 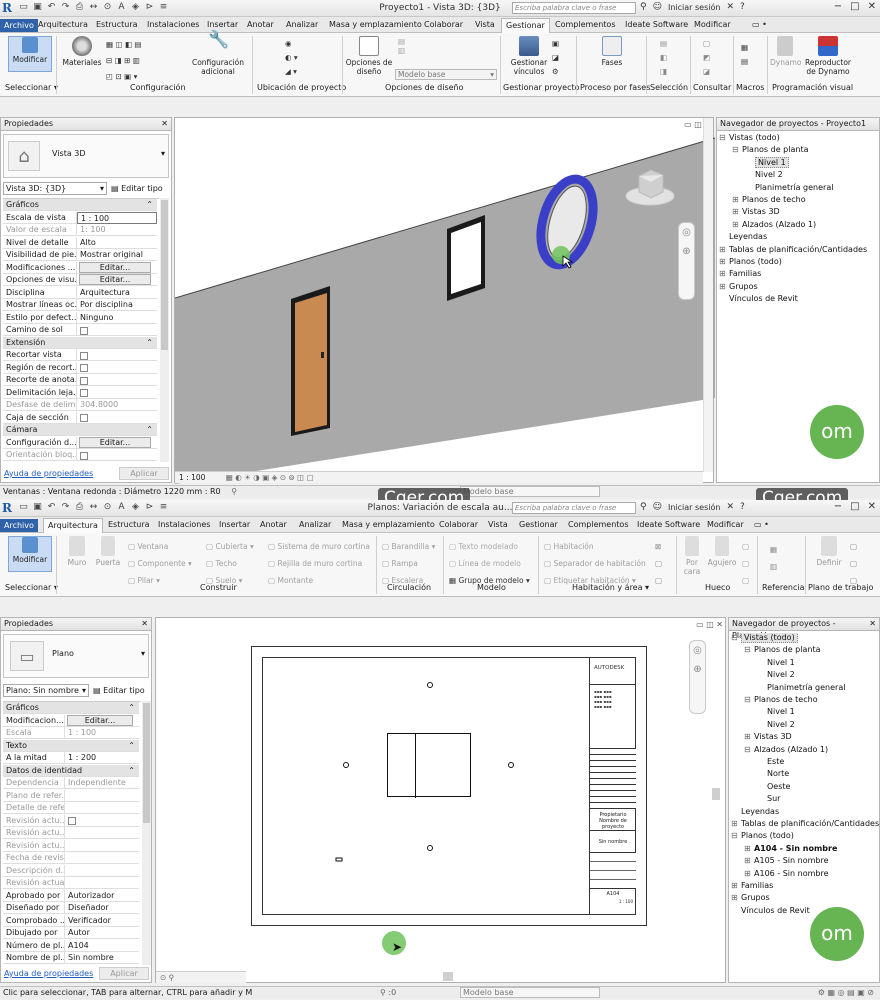 I want to click on circulation-col: ▢ Barandilla ▾ ▢ Rampa ▢ Escalera, so click(x=408, y=563).